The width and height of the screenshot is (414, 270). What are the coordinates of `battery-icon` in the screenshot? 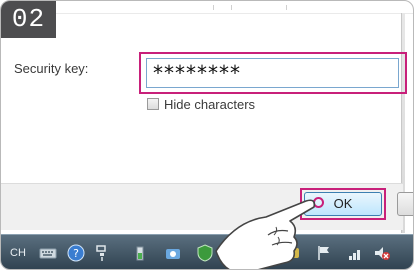 It's located at (140, 253).